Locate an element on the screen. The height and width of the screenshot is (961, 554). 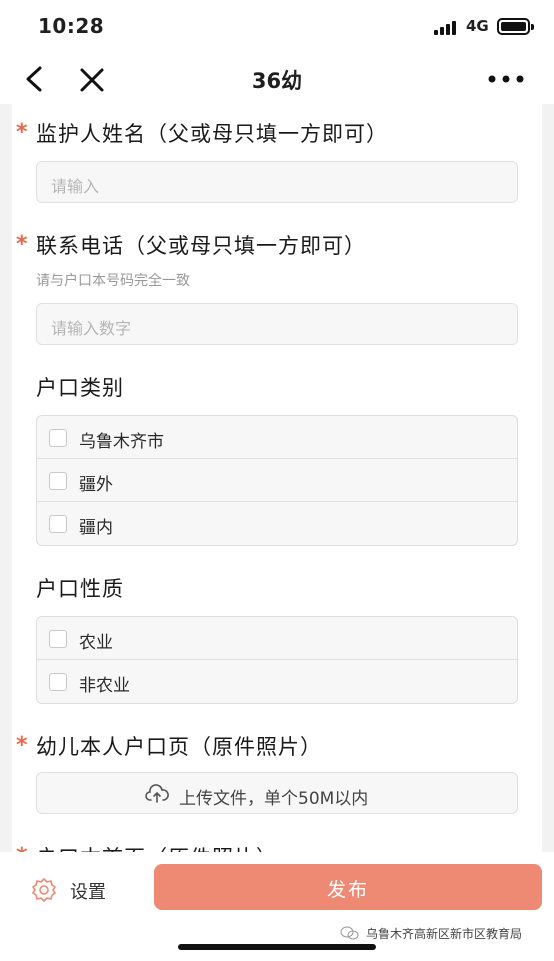
bottom-bar: 设置 发布 乌鲁木齐高新区新市区教育局 is located at coordinates (277, 906).